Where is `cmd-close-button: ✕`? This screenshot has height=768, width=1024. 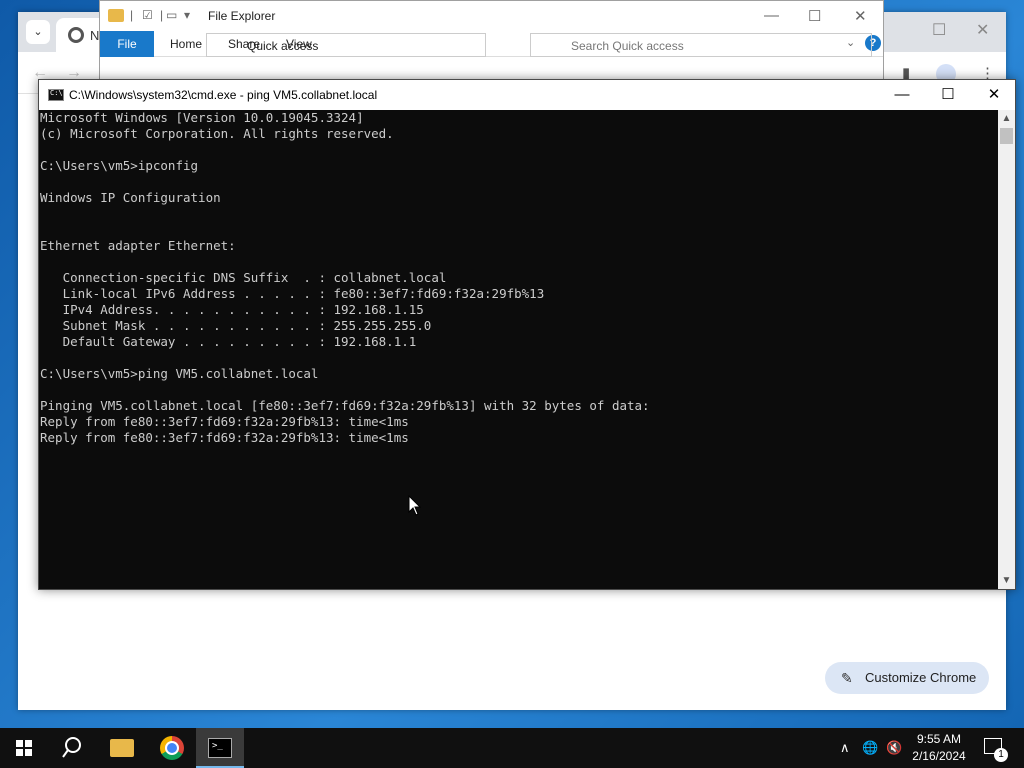
cmd-close-button: ✕ is located at coordinates (994, 95).